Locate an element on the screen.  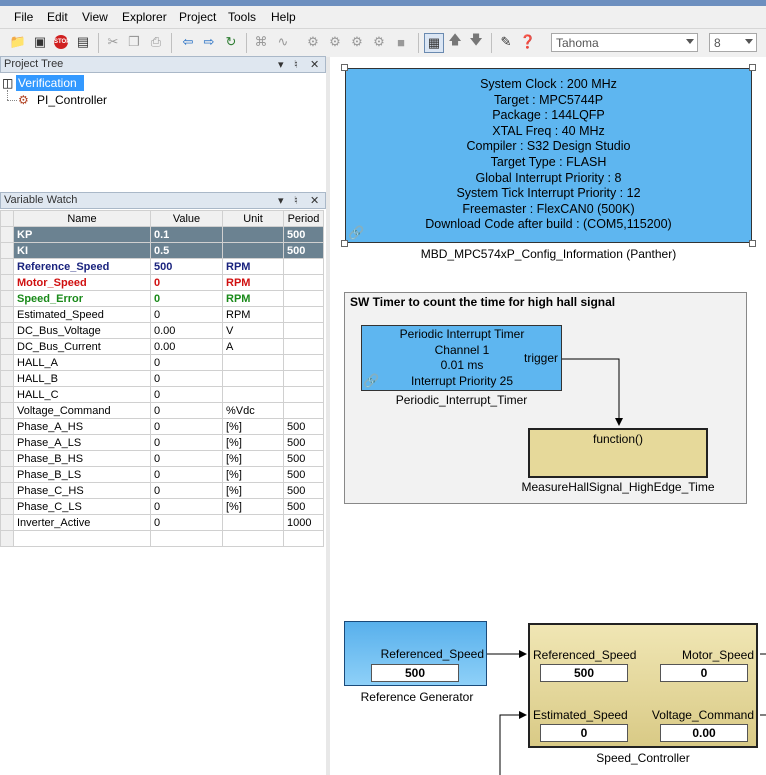
table-row: Voltage_Command 0 %Vdc is located at coordinates (162, 410).